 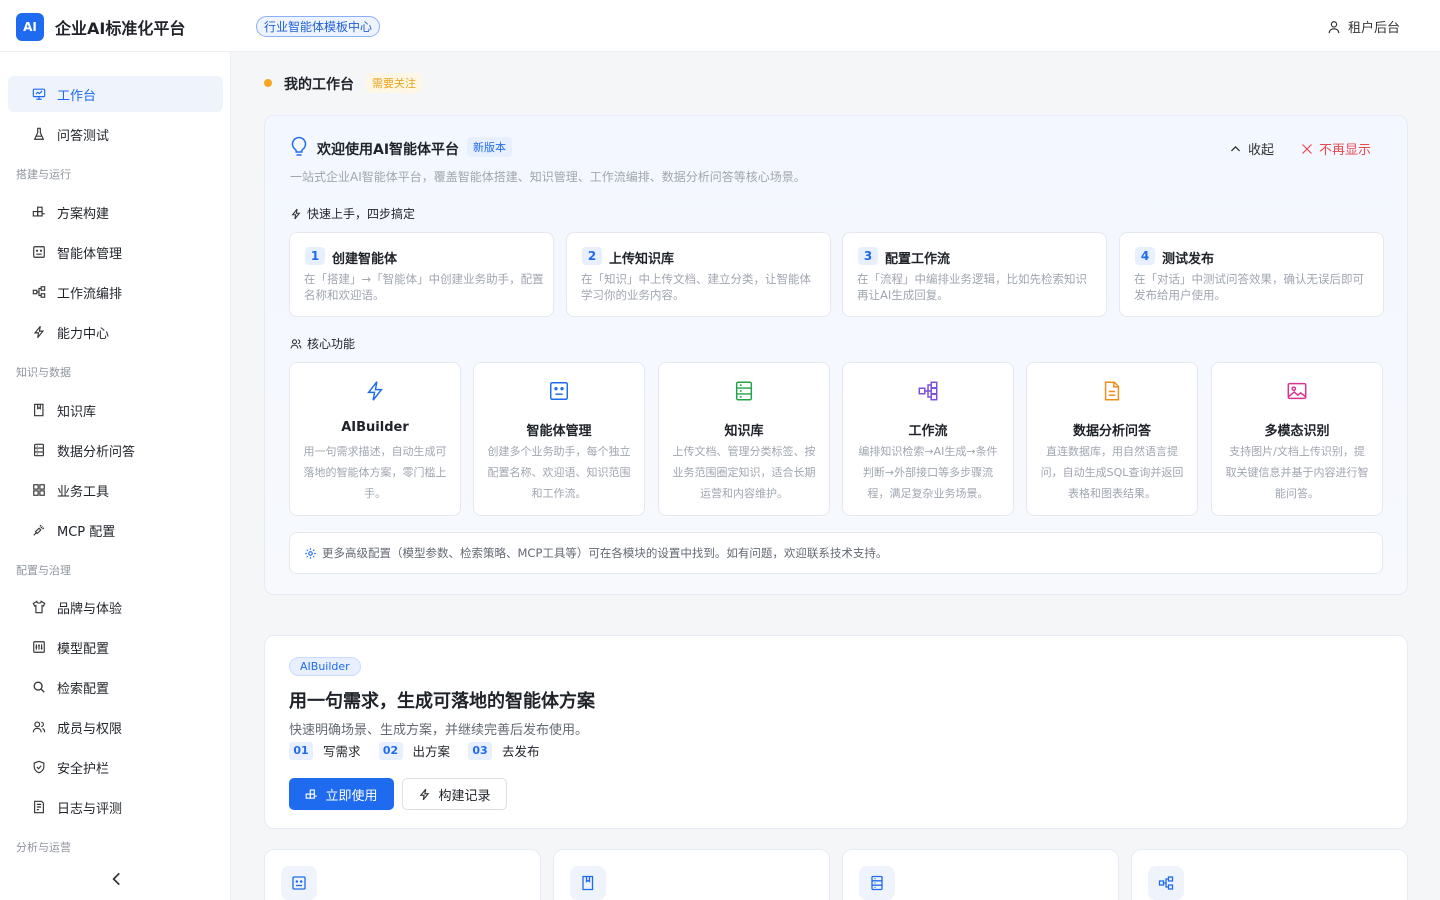 I want to click on step-title: 上传知识库, so click(x=642, y=259).